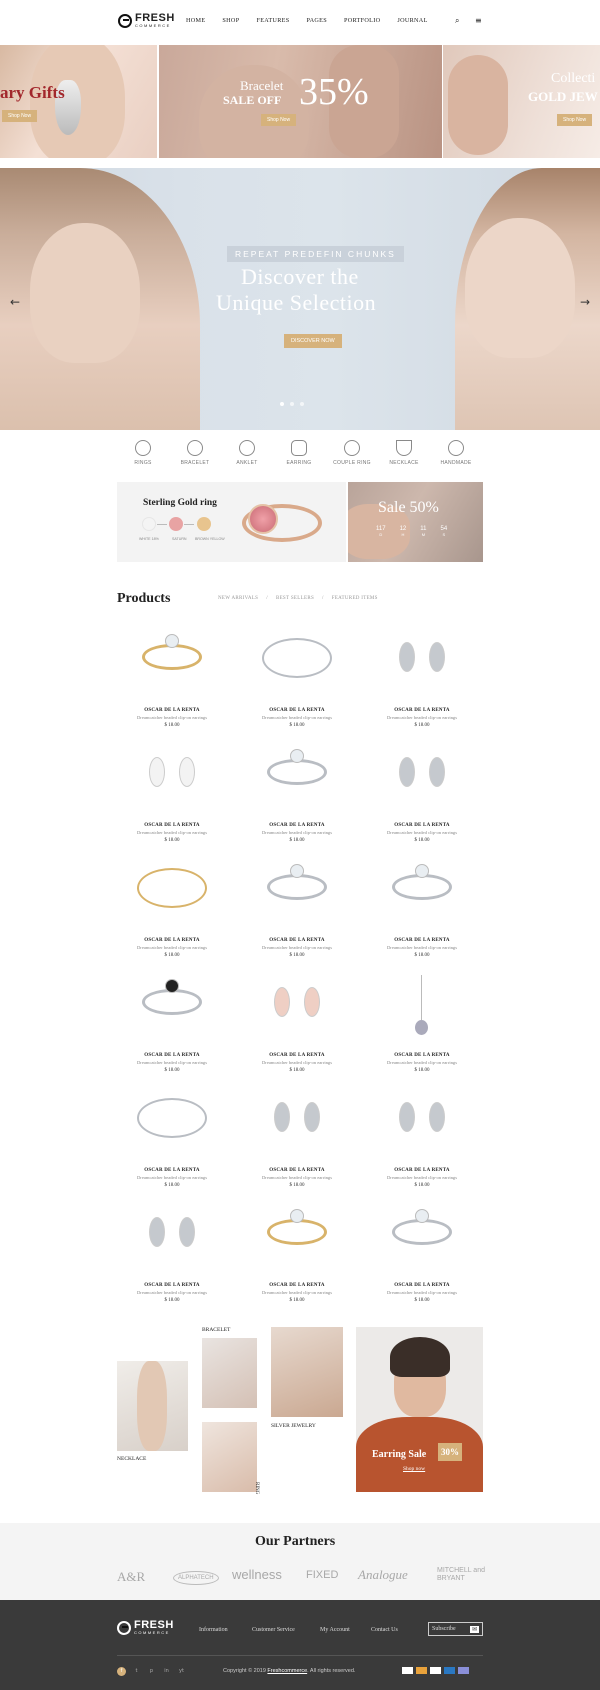 Image resolution: width=600 pixels, height=1690 pixels. Describe the element at coordinates (196, 1578) in the screenshot. I see `partner-logo-alphatech: ALPHATECH` at that location.